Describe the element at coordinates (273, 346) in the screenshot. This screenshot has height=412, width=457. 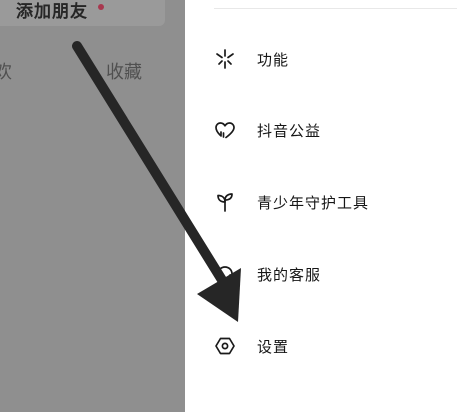
I see `menu-item-label: 设置` at that location.